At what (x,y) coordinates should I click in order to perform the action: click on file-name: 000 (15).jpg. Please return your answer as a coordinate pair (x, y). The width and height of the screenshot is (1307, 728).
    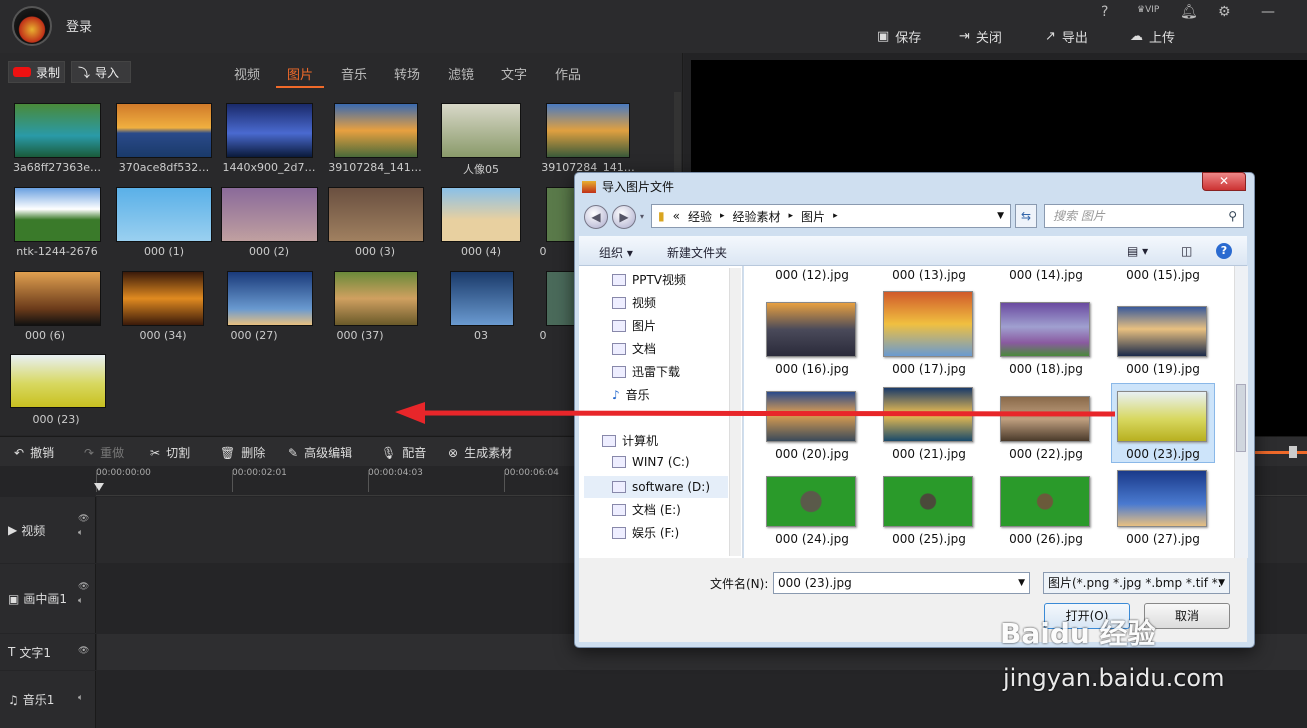
    Looking at the image, I should click on (1163, 275).